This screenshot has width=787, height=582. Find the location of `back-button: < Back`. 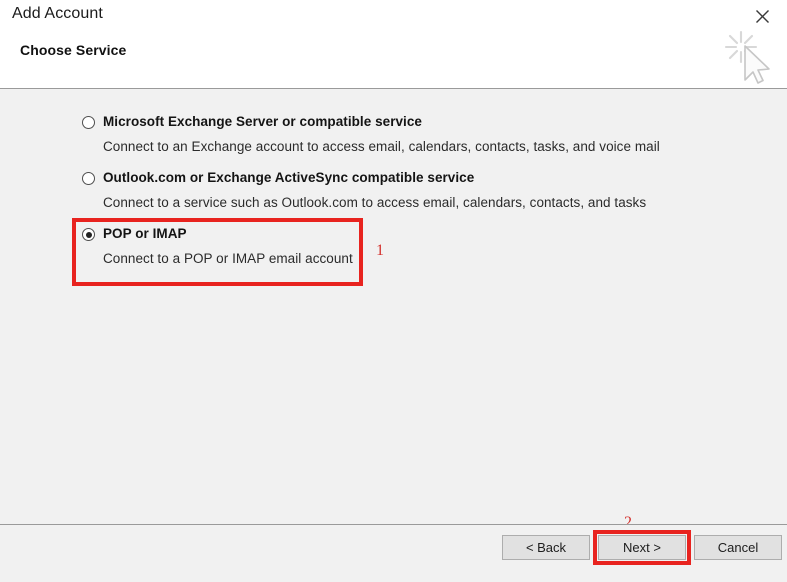

back-button: < Back is located at coordinates (546, 547).